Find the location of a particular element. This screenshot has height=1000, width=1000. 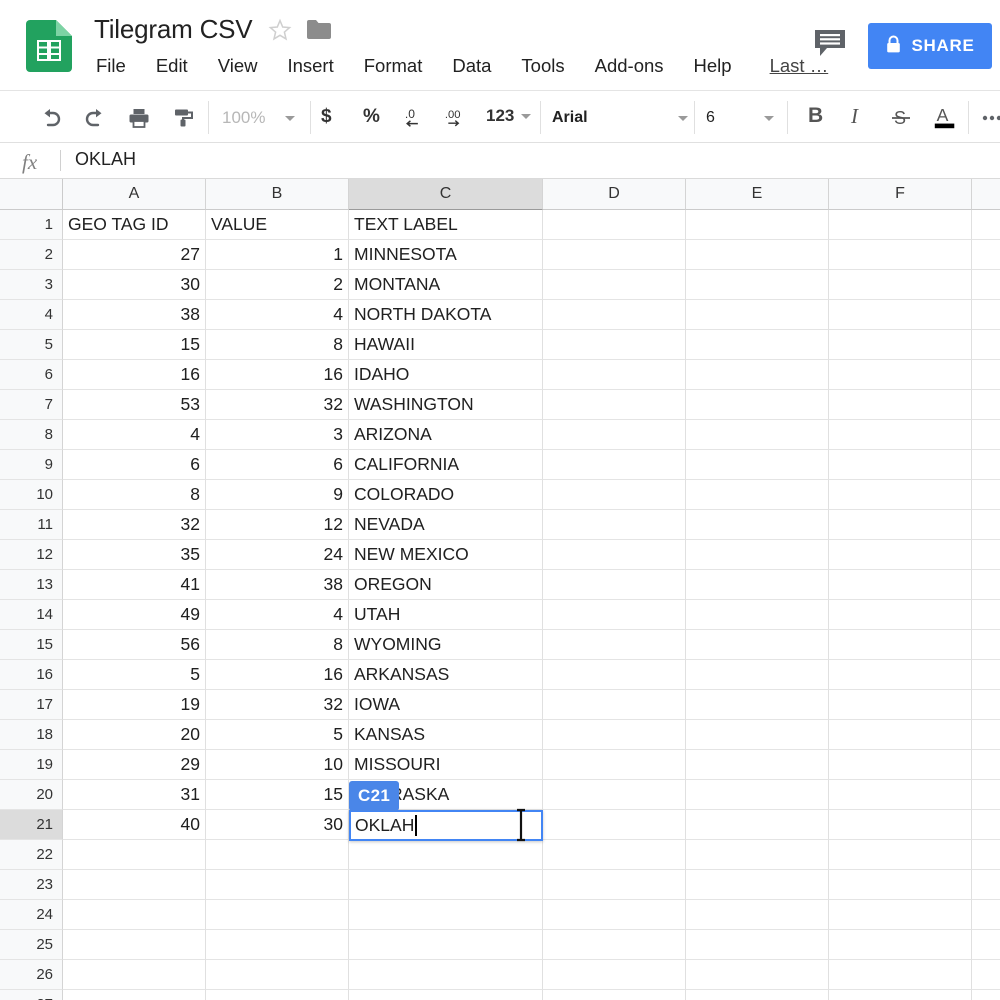

cell-b21: 30 is located at coordinates (277, 825).